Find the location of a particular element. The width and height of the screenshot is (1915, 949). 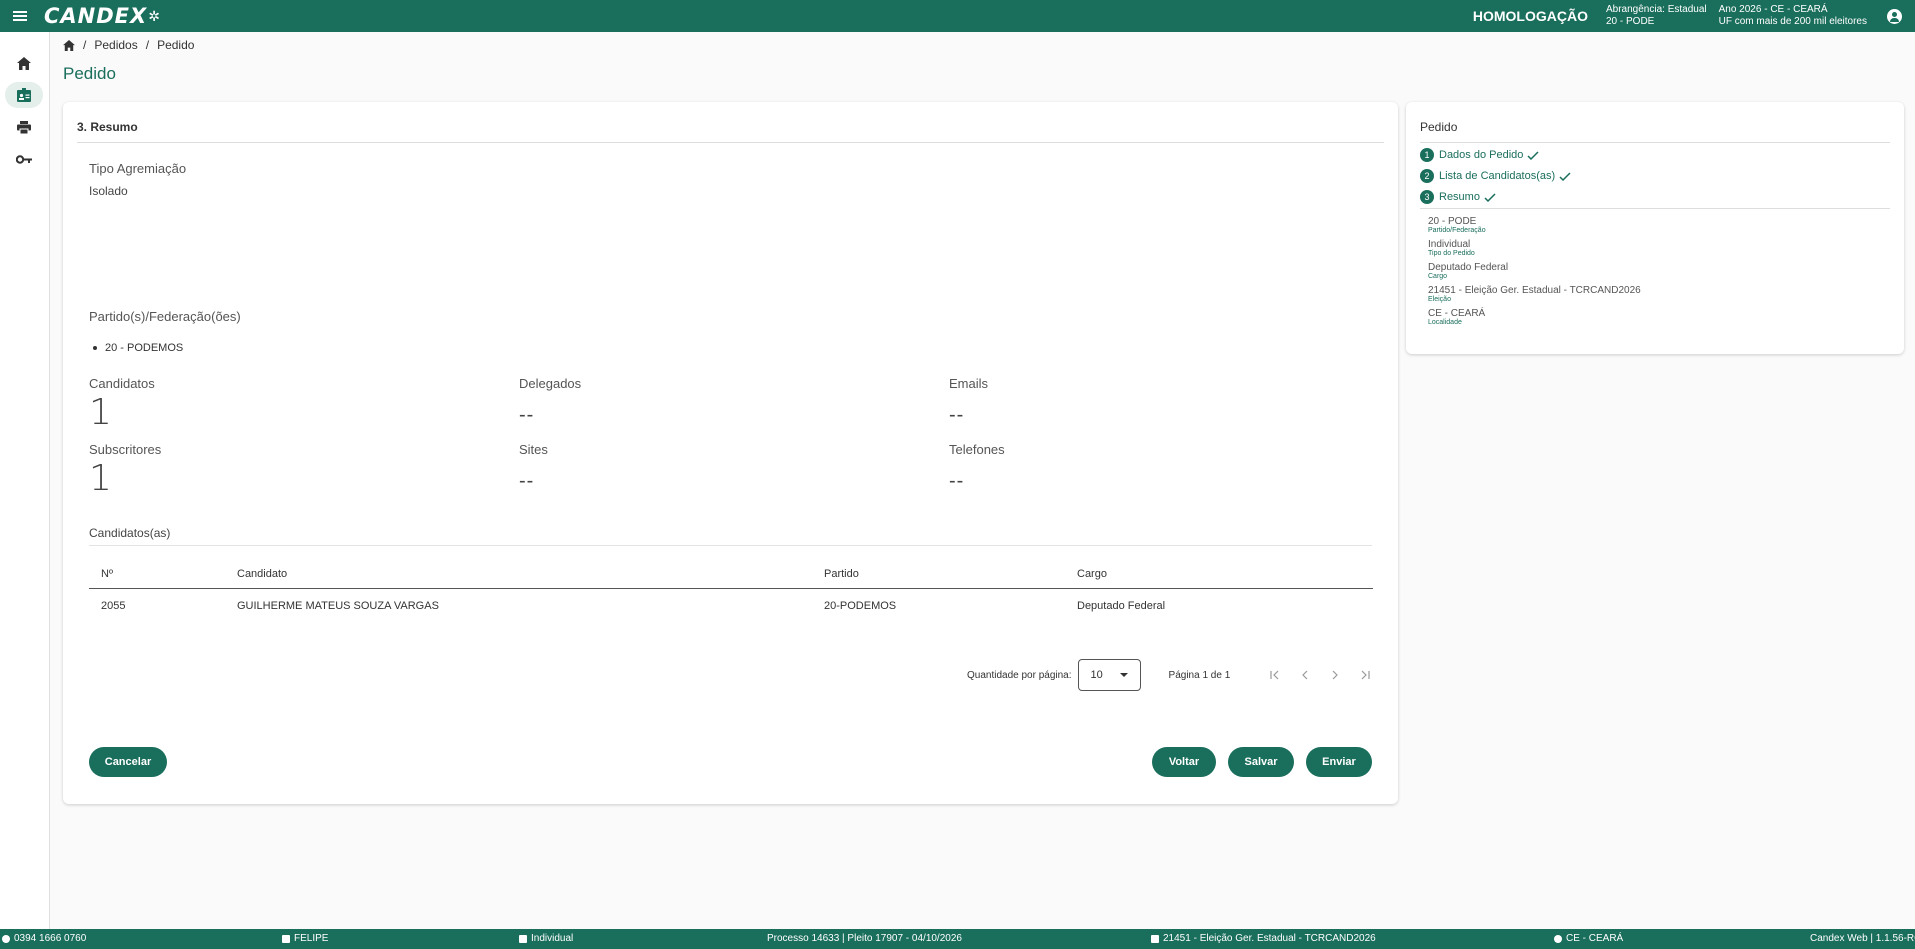

nav-access is located at coordinates (24, 159).